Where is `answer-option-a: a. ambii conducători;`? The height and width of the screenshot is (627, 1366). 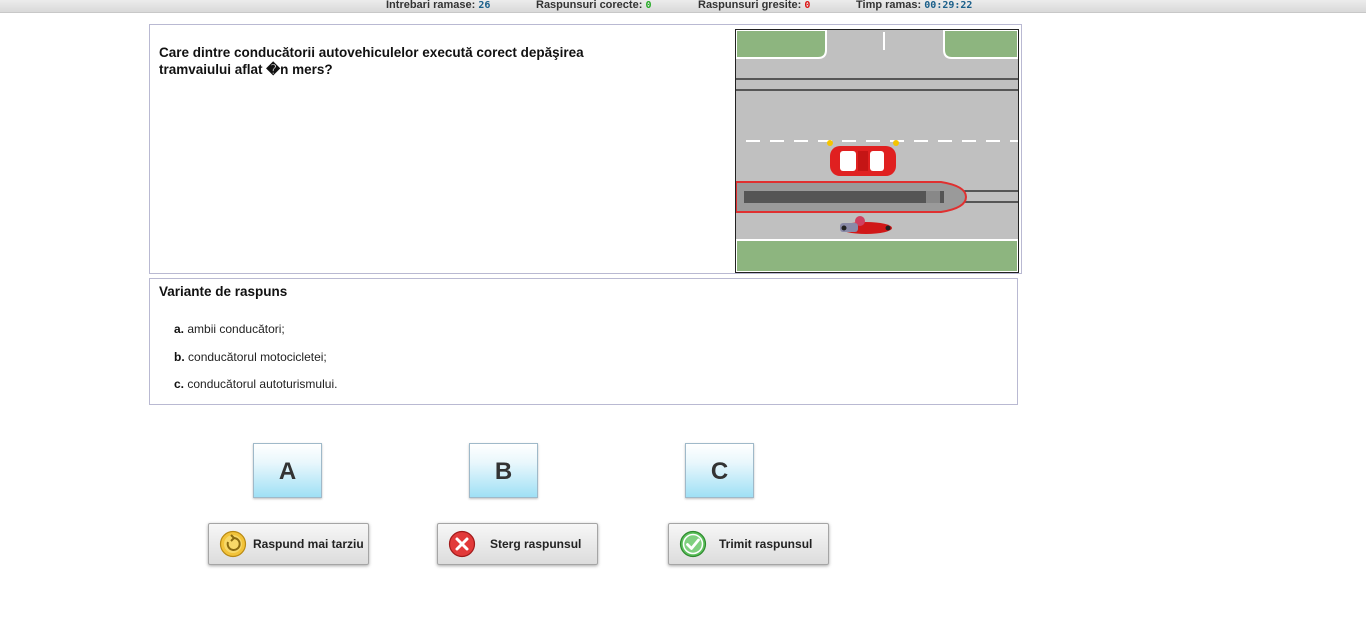 answer-option-a: a. ambii conducători; is located at coordinates (229, 329).